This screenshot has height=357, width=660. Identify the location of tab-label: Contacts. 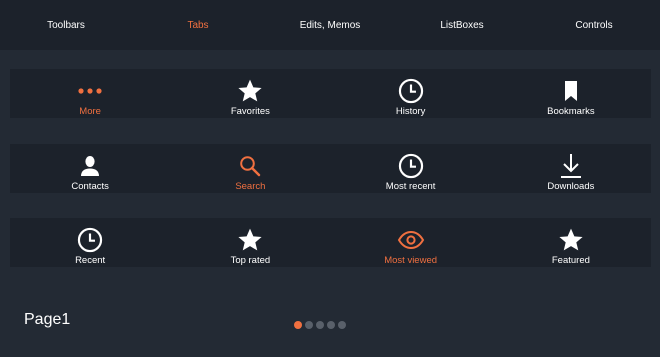
(90, 186).